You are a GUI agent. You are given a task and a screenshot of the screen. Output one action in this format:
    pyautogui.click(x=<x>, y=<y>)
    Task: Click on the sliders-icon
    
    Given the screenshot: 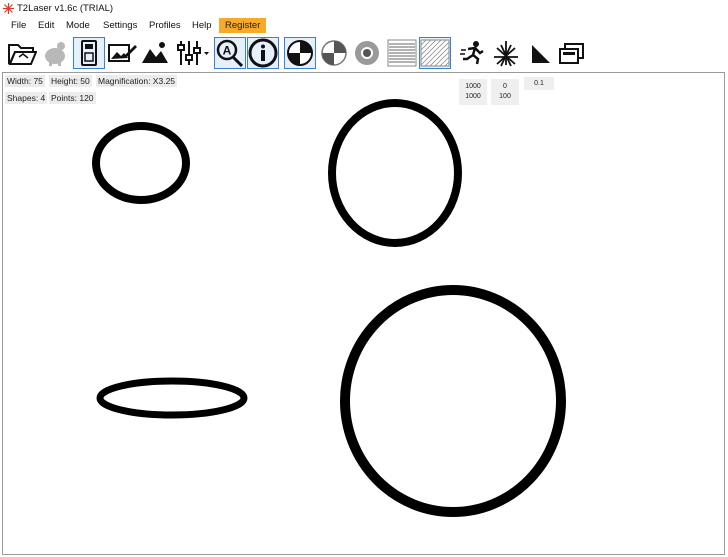 What is the action you would take?
    pyautogui.click(x=193, y=53)
    